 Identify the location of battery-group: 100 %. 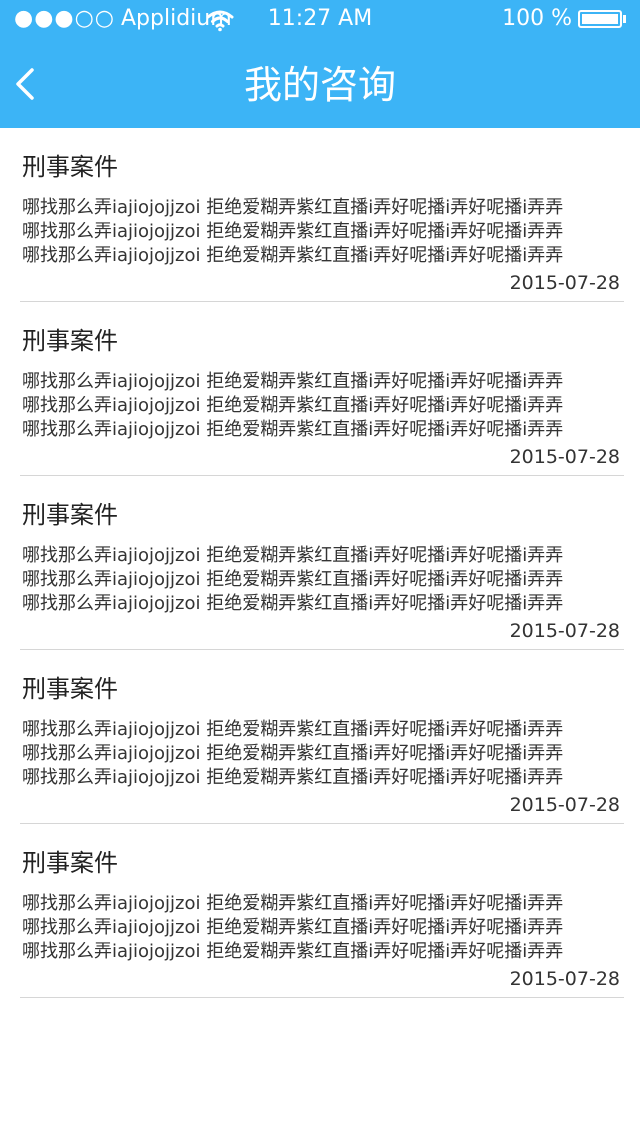
(564, 19).